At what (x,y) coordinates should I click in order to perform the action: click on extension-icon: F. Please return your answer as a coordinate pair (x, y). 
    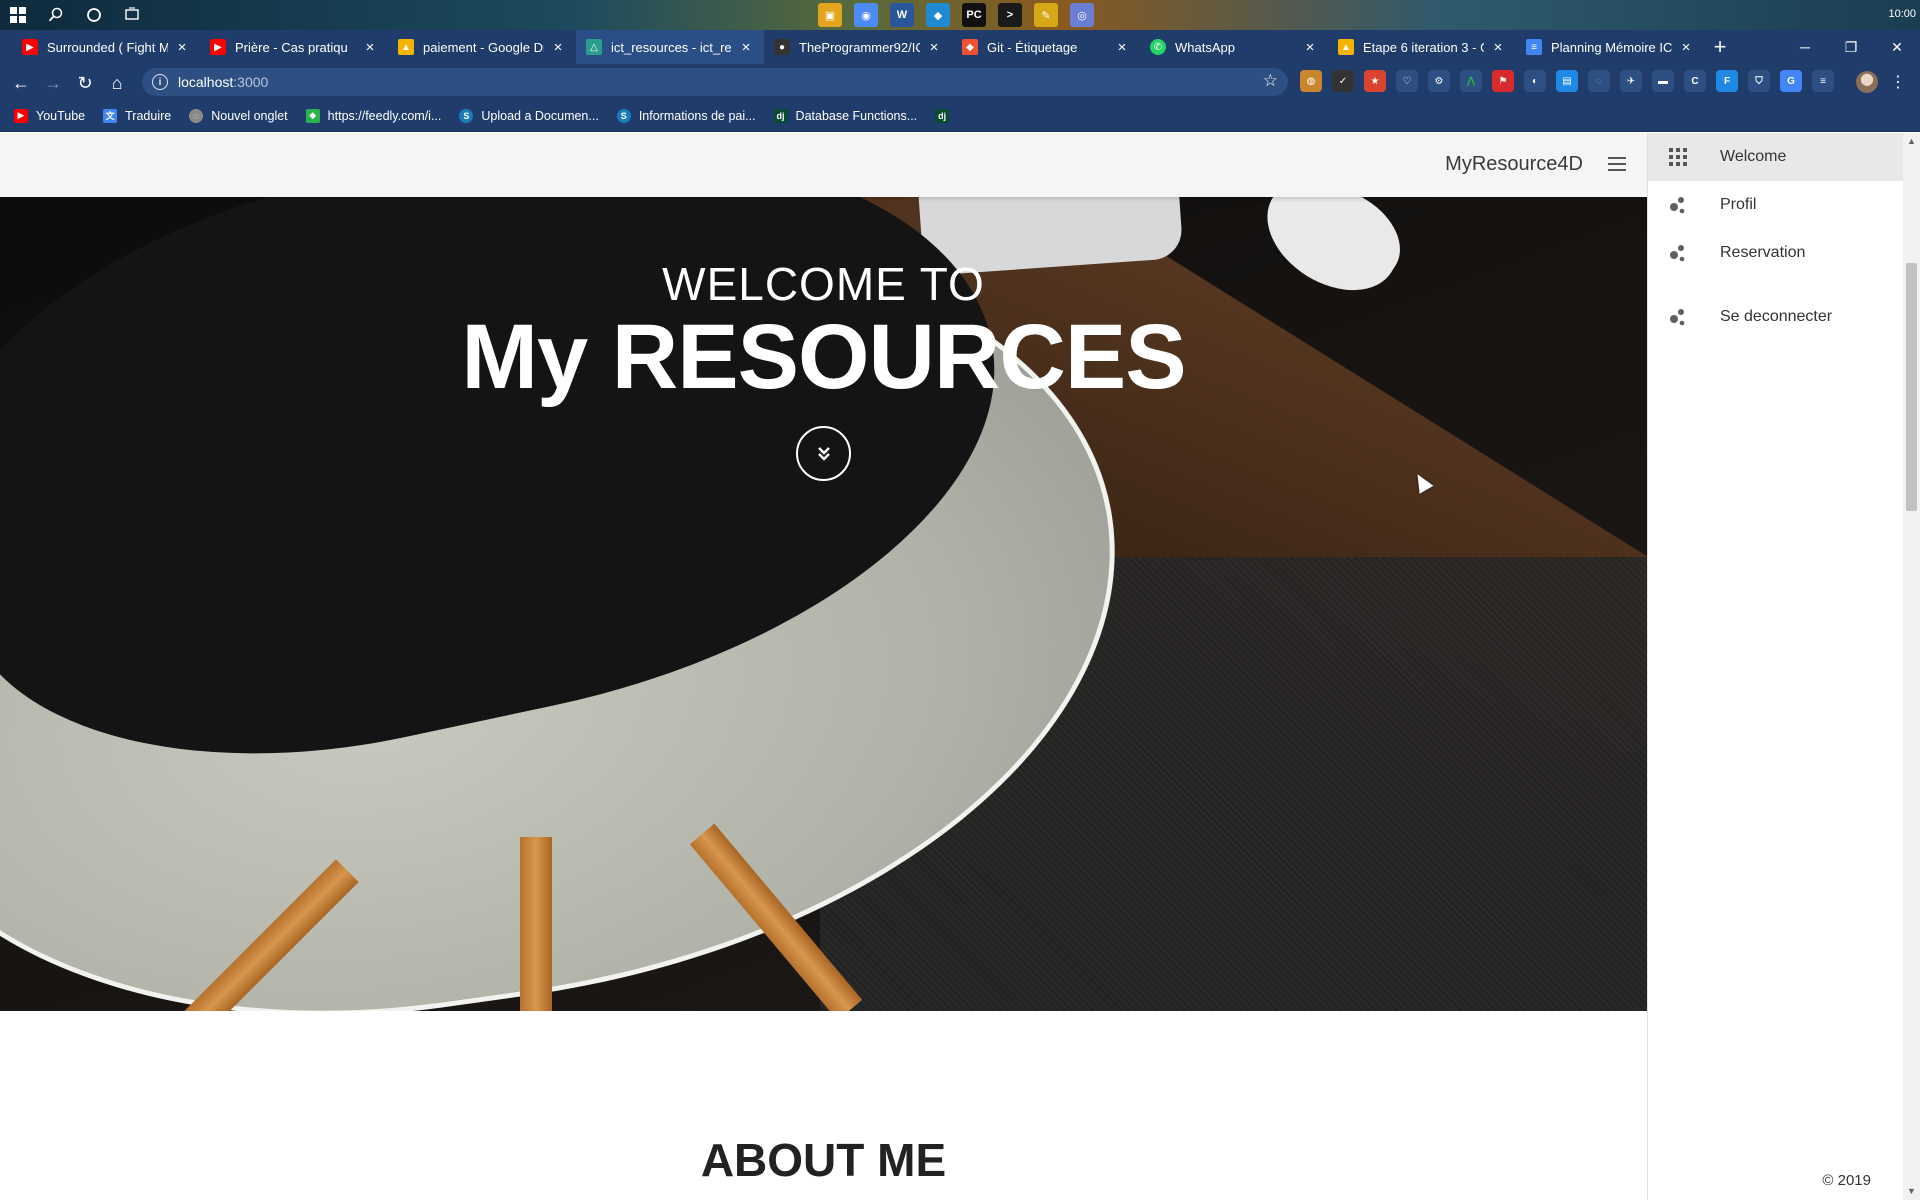
    Looking at the image, I should click on (1727, 81).